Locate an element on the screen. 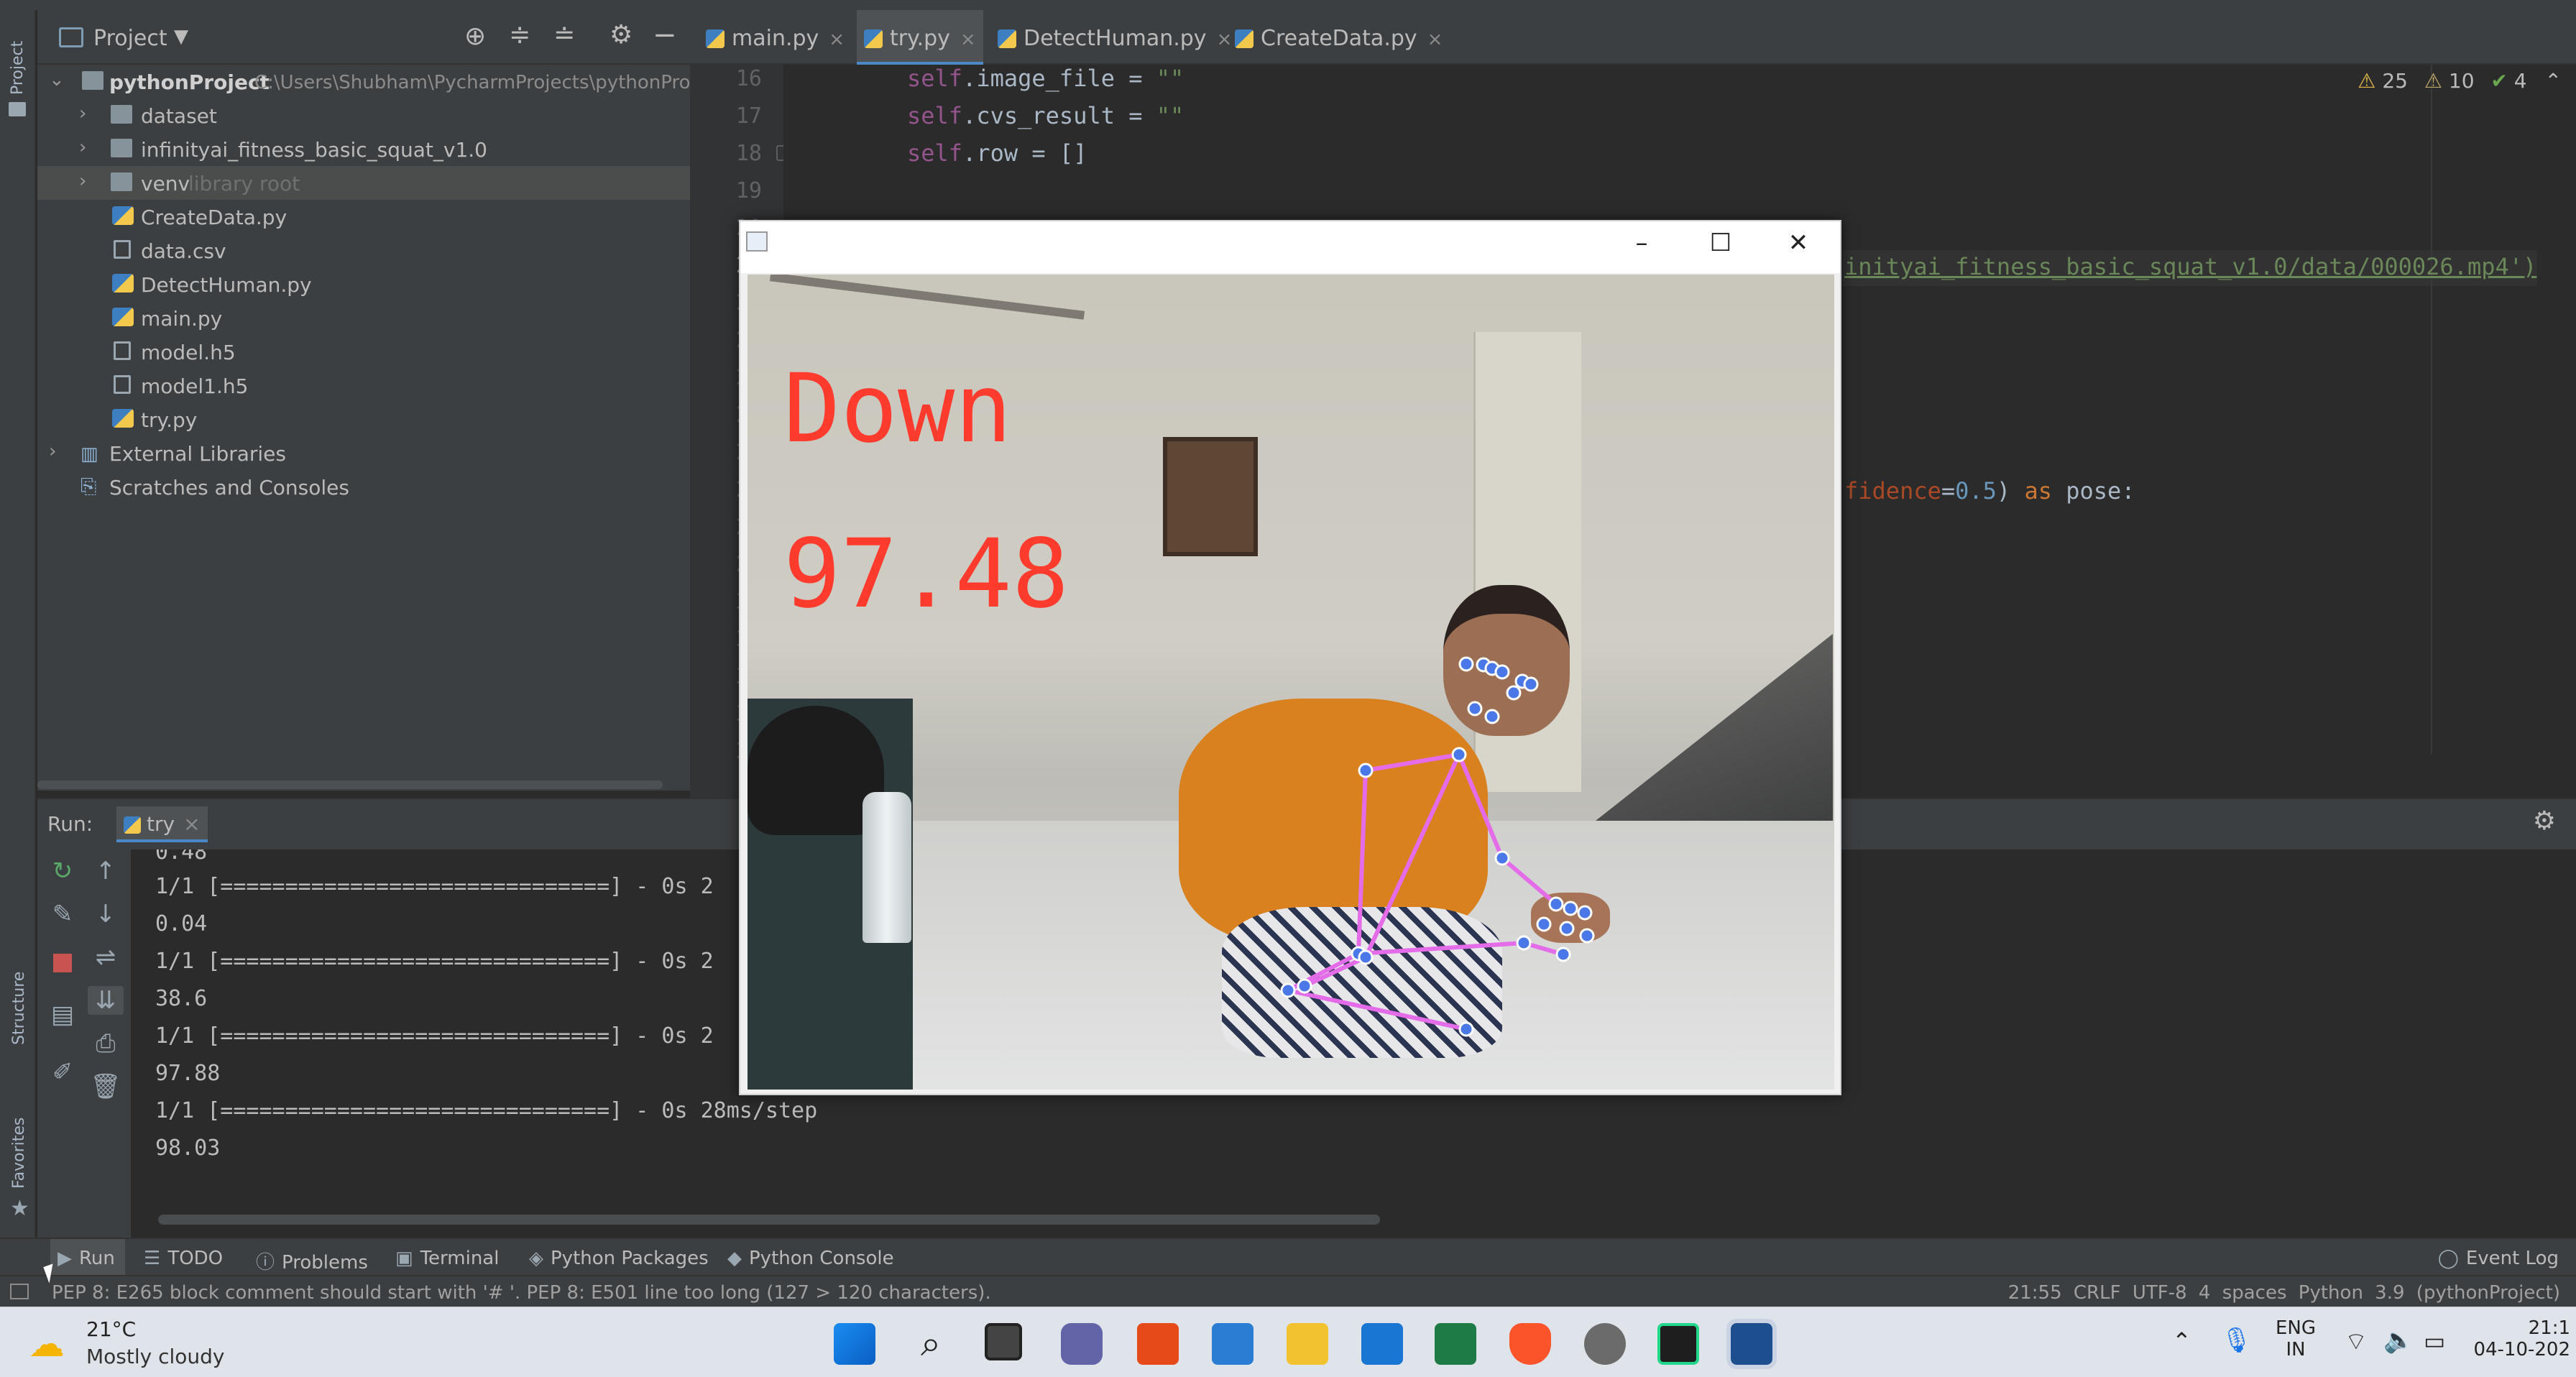  file-explorer-icon is located at coordinates (1307, 1344).